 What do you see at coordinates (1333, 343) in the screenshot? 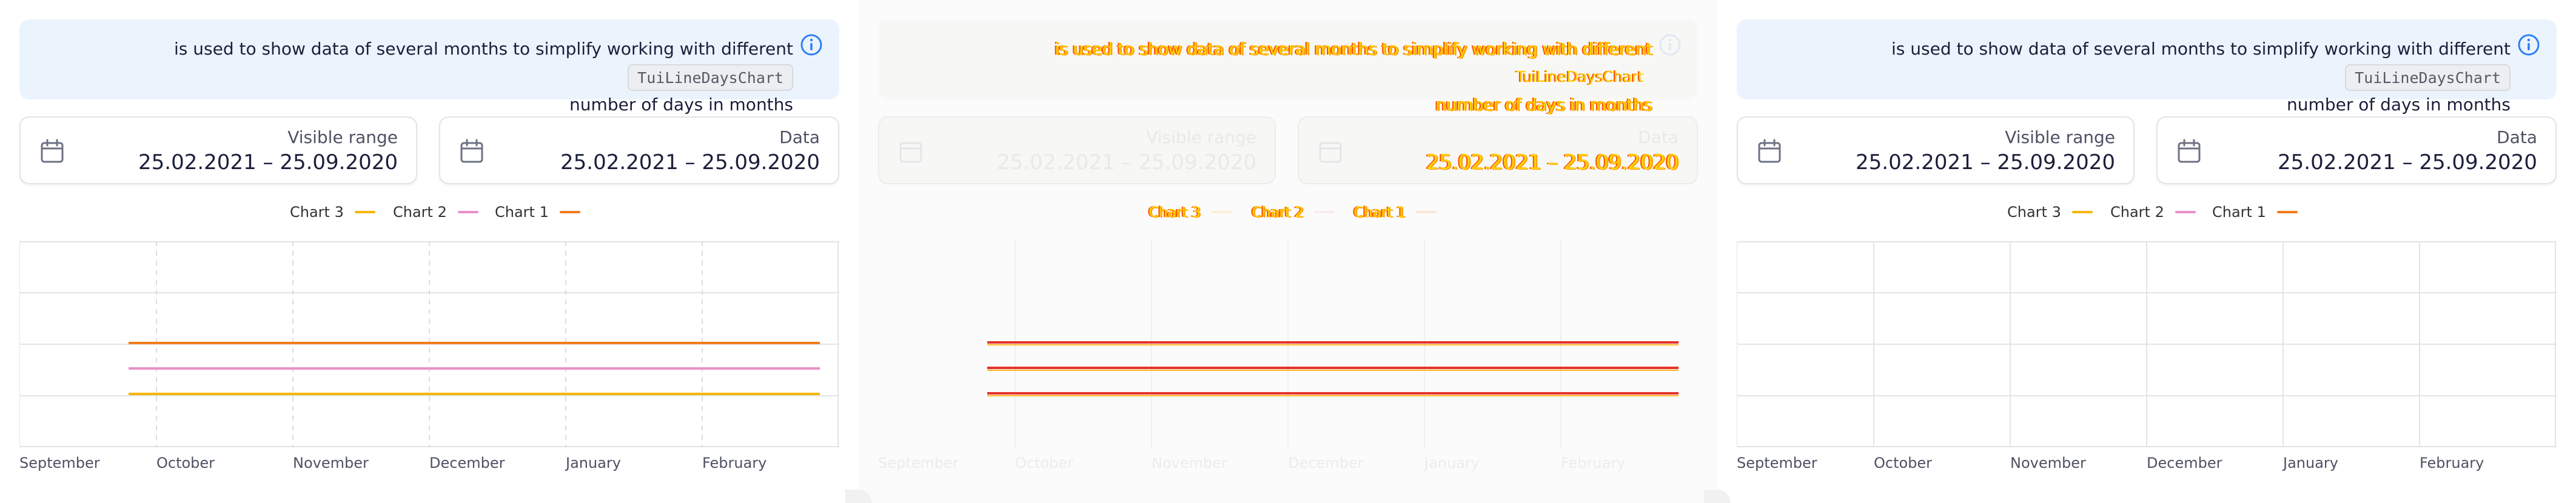
I see `series-line-chart1` at bounding box center [1333, 343].